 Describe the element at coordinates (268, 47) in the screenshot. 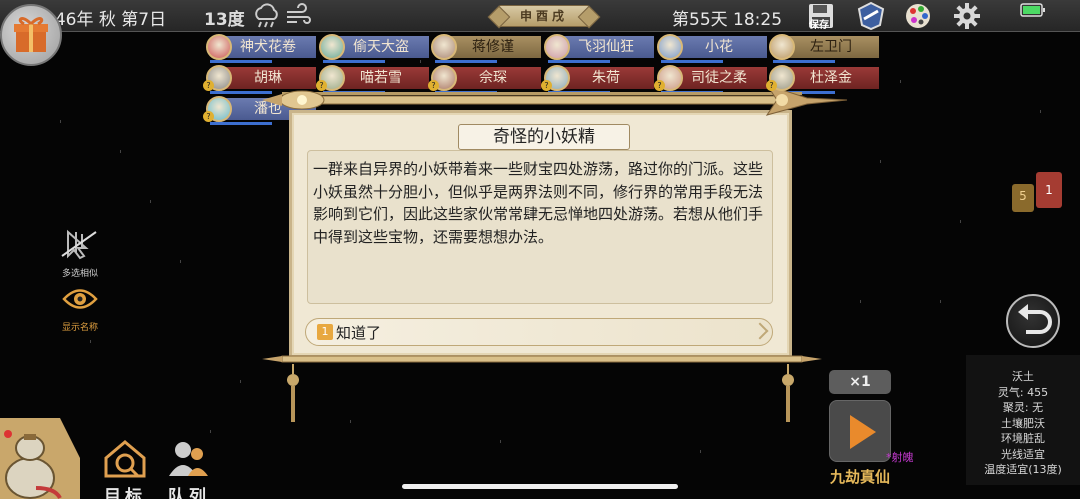

I see `disciple-name: 神犬花卷` at that location.